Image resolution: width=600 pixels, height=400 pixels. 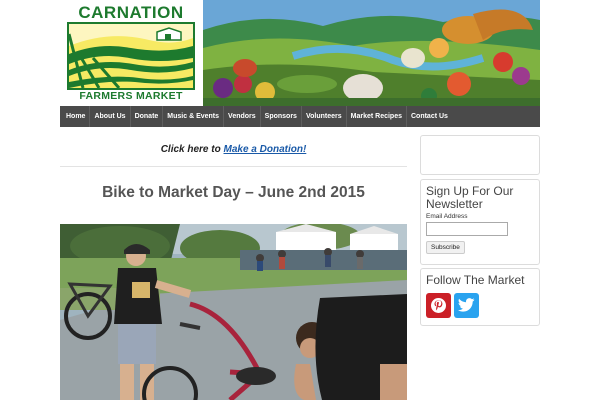 I want to click on logo-subtitle: FARMERS MARKET, so click(x=131, y=96).